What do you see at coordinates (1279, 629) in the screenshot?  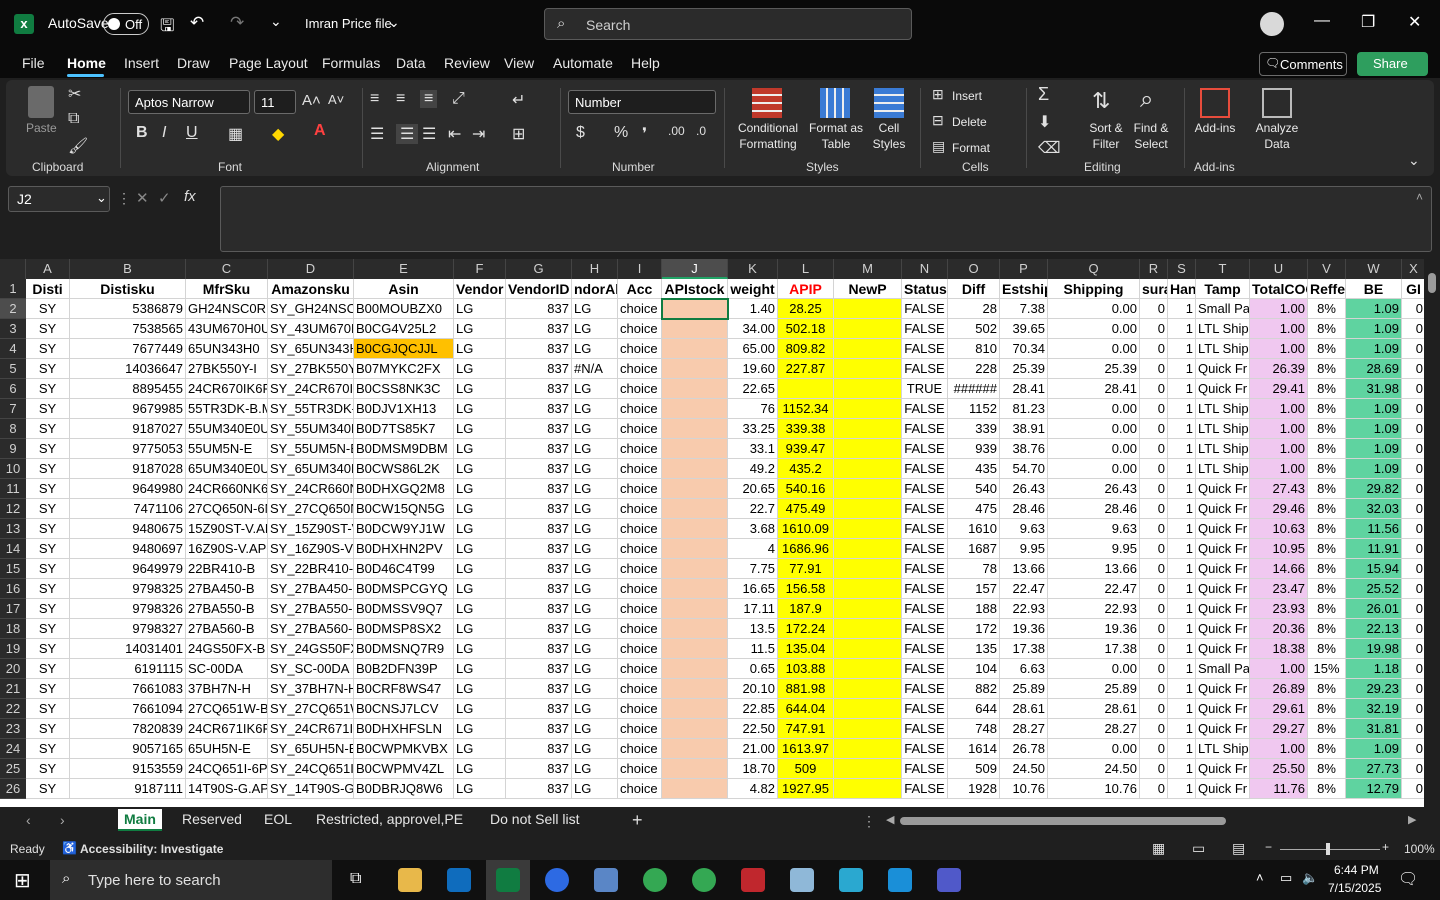 I see `table-cell: 20.36` at bounding box center [1279, 629].